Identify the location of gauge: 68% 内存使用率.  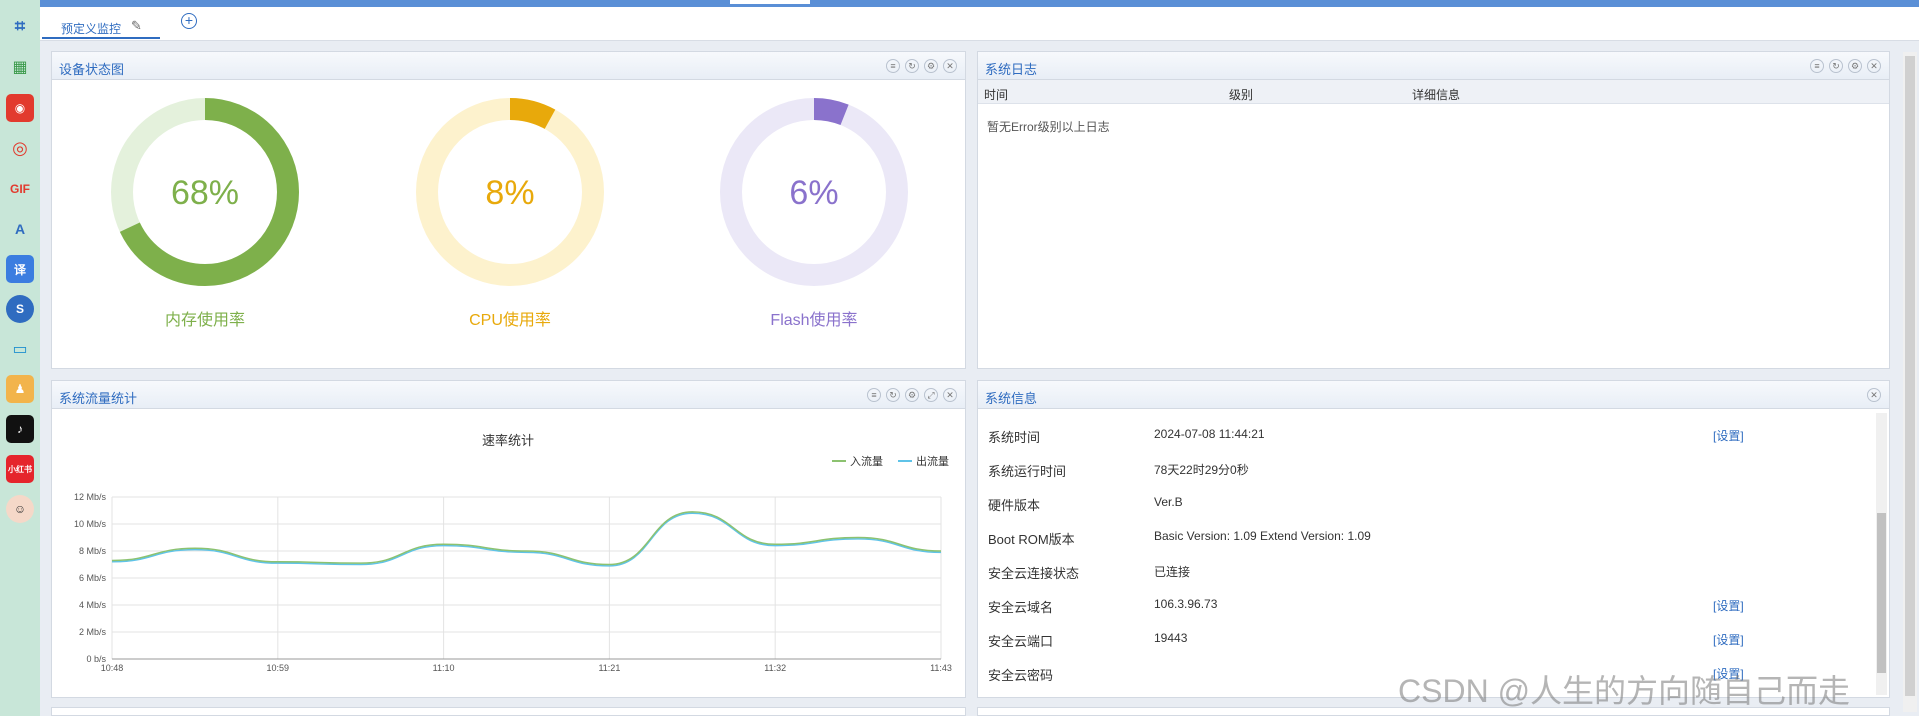
(205, 211).